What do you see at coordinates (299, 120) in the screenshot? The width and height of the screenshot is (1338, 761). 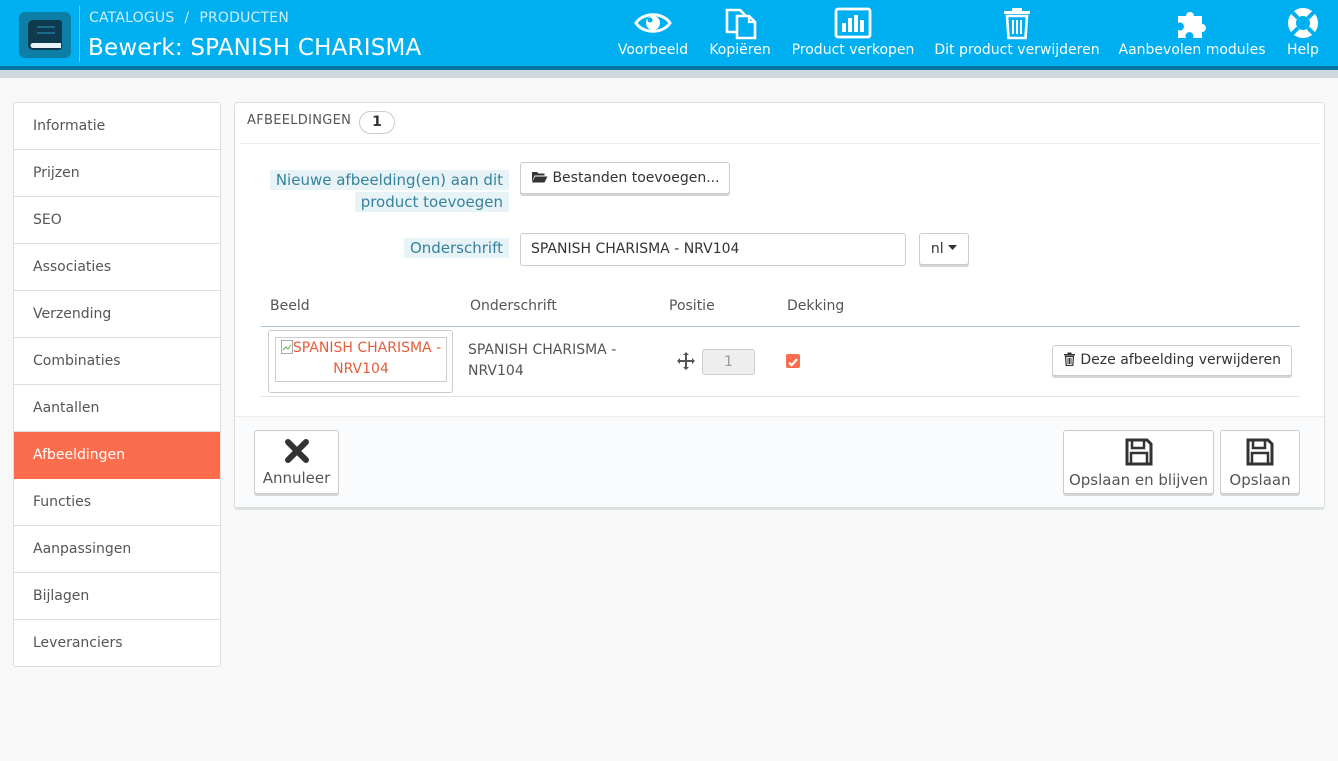 I see `panel-heading: AFBEELDINGEN` at bounding box center [299, 120].